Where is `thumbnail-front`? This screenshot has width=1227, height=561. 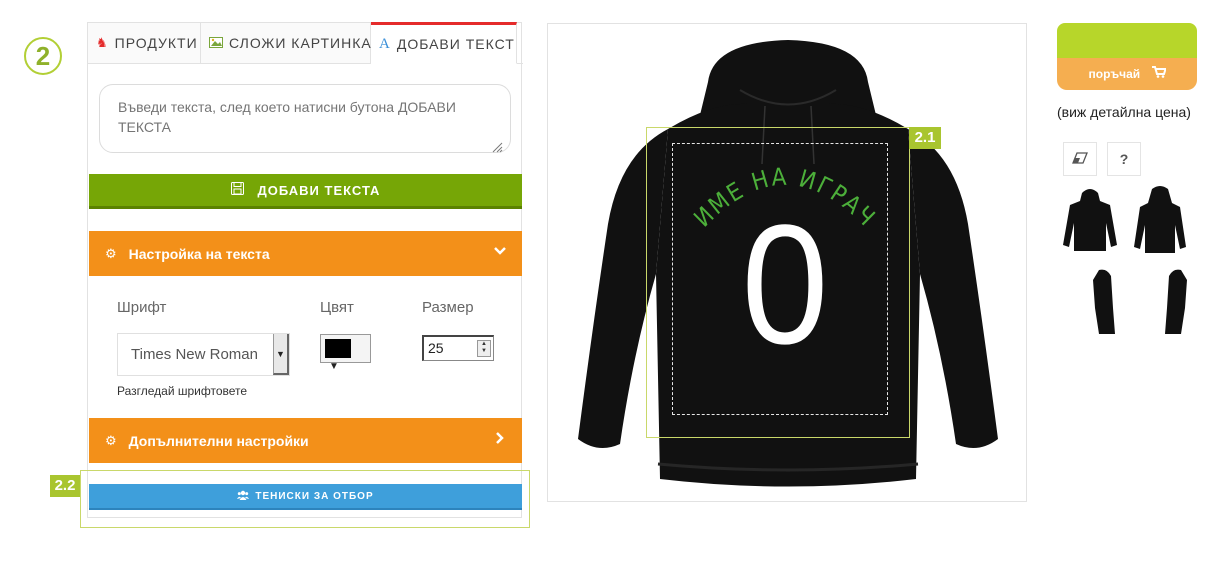 thumbnail-front is located at coordinates (1090, 221).